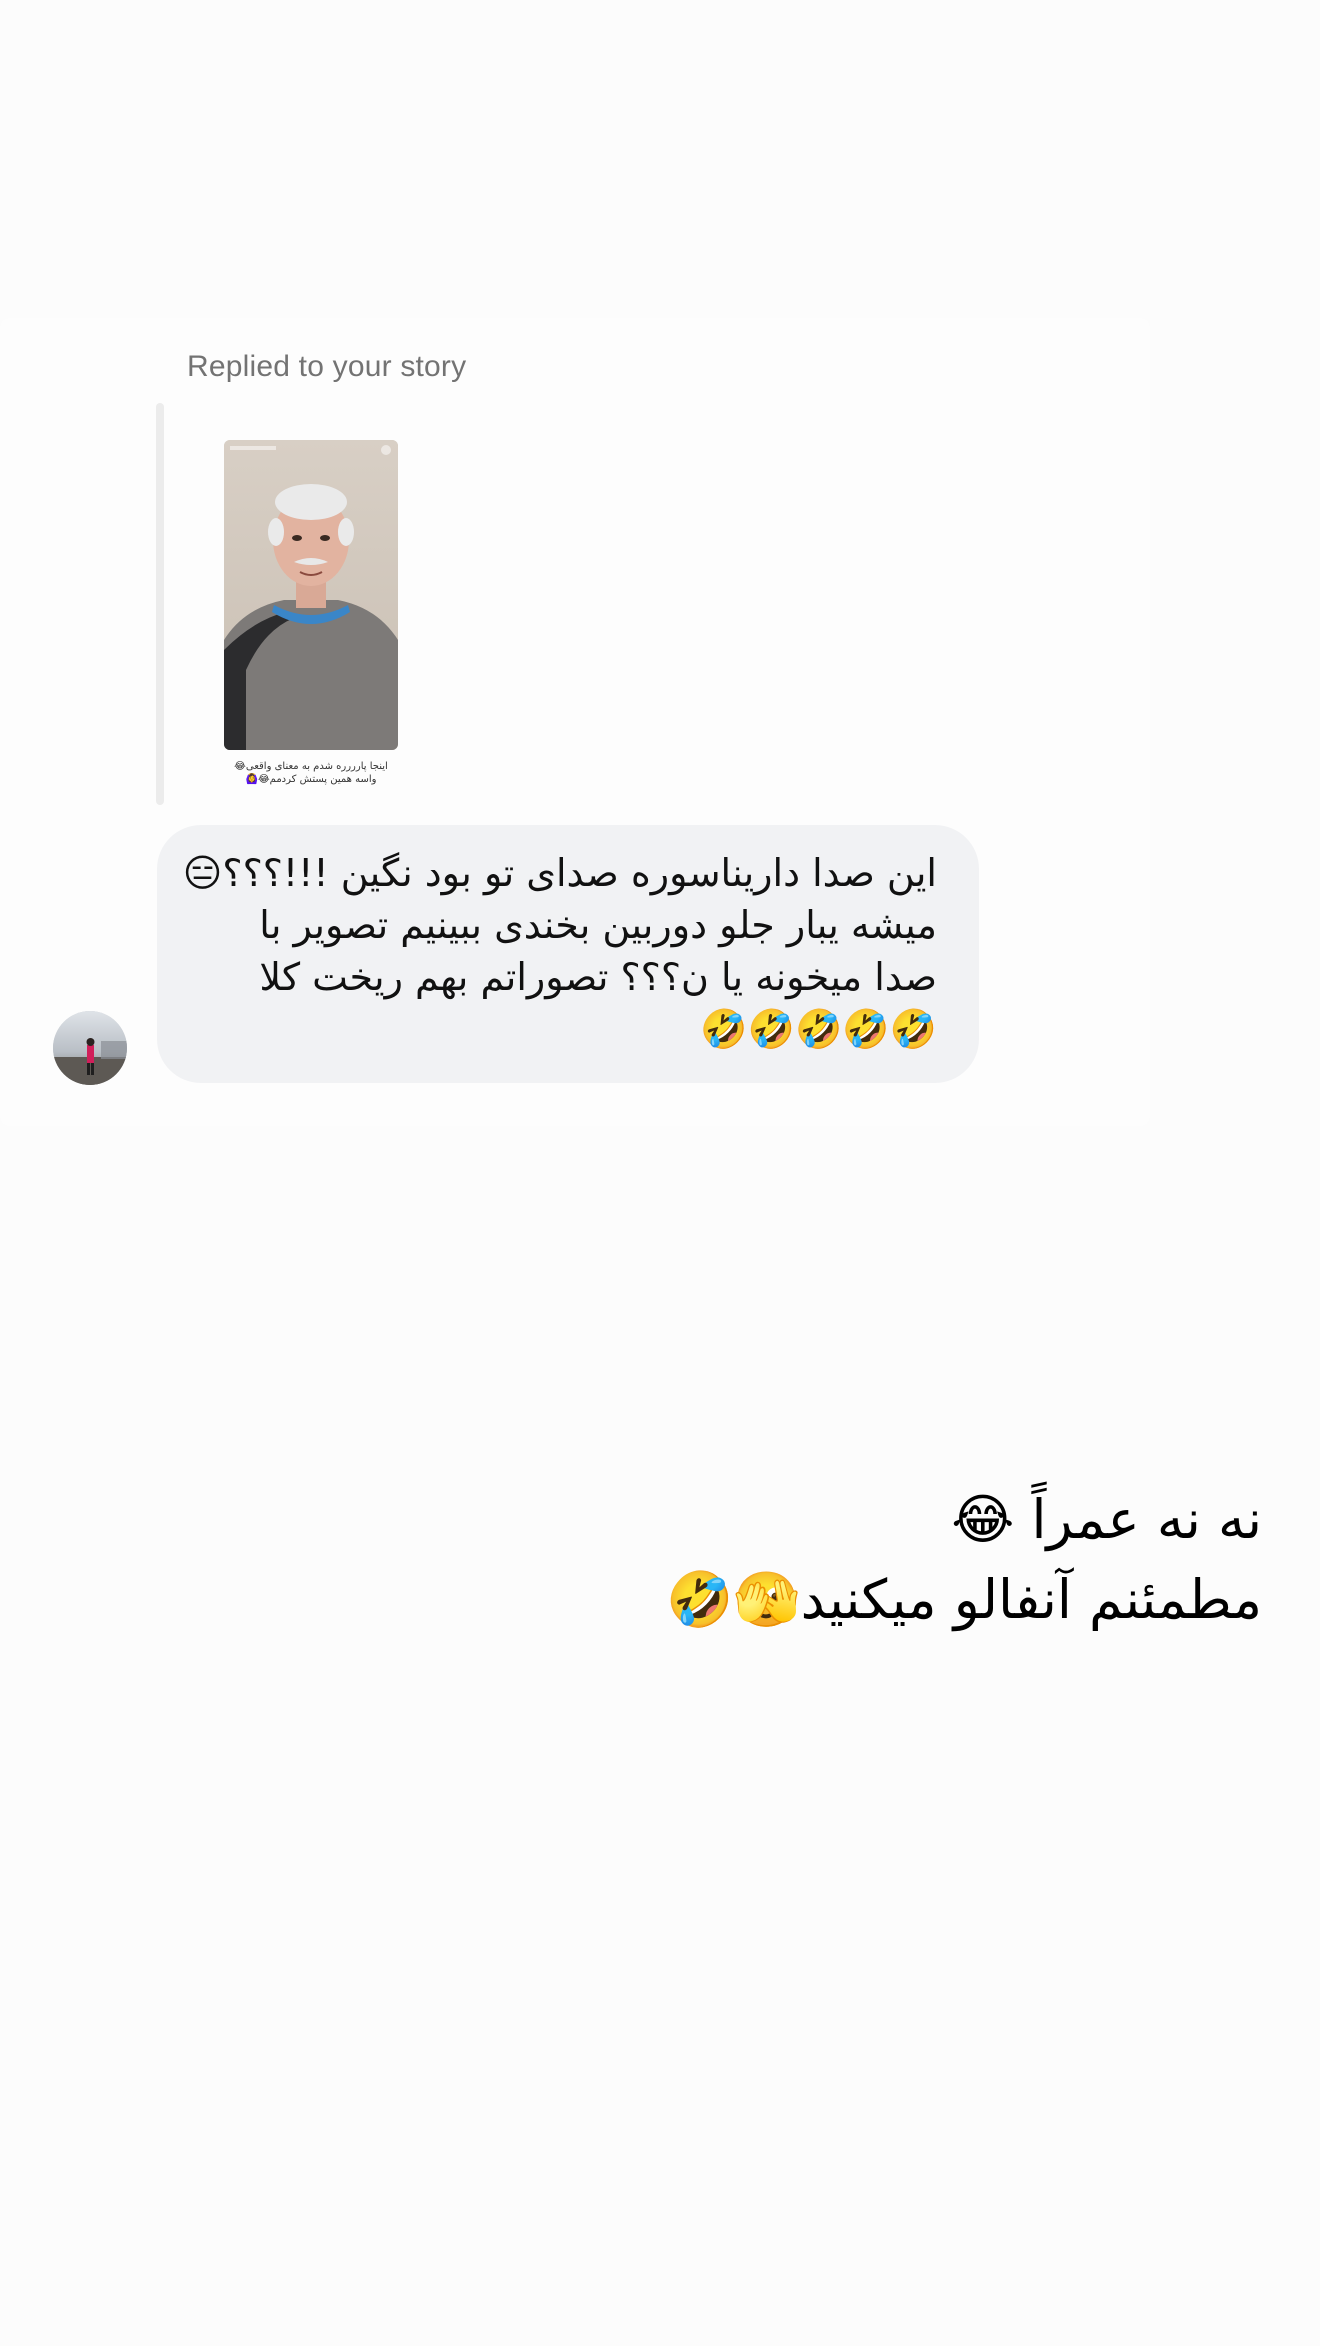  I want to click on replied-to-story-label: Replied to your story, so click(327, 366).